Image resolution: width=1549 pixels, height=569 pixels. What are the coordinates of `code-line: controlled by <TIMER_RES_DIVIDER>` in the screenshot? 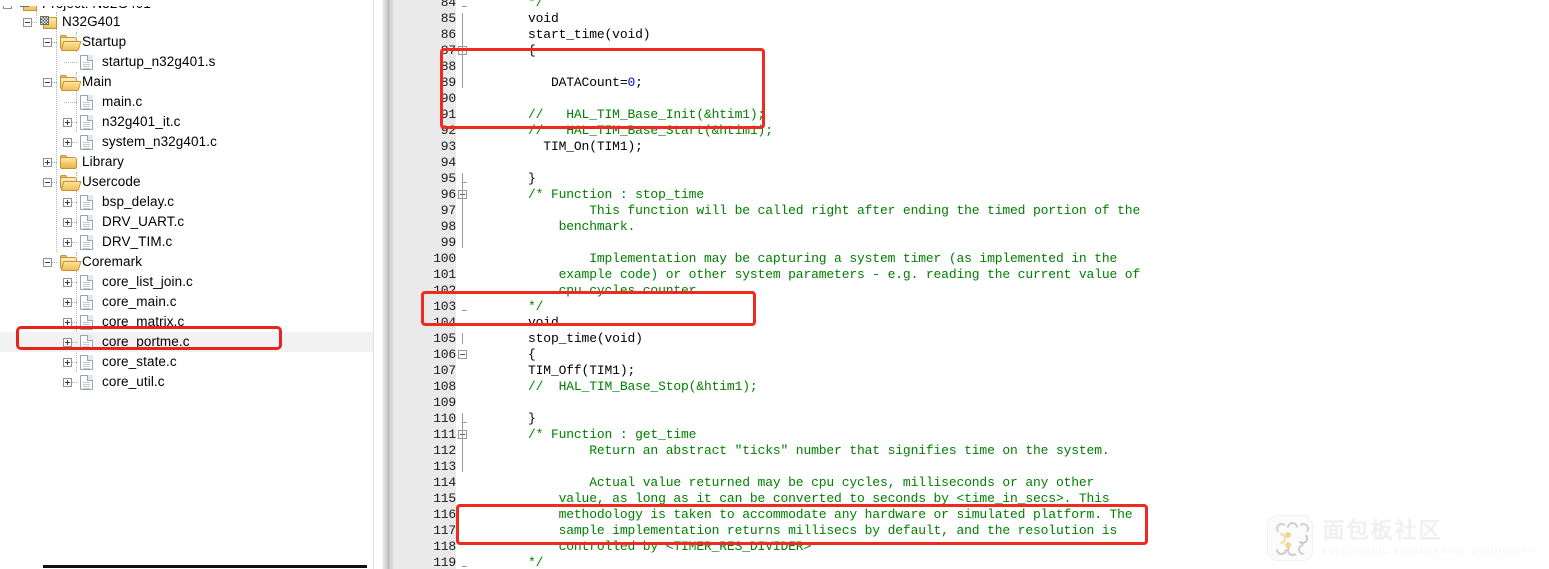 It's located at (670, 547).